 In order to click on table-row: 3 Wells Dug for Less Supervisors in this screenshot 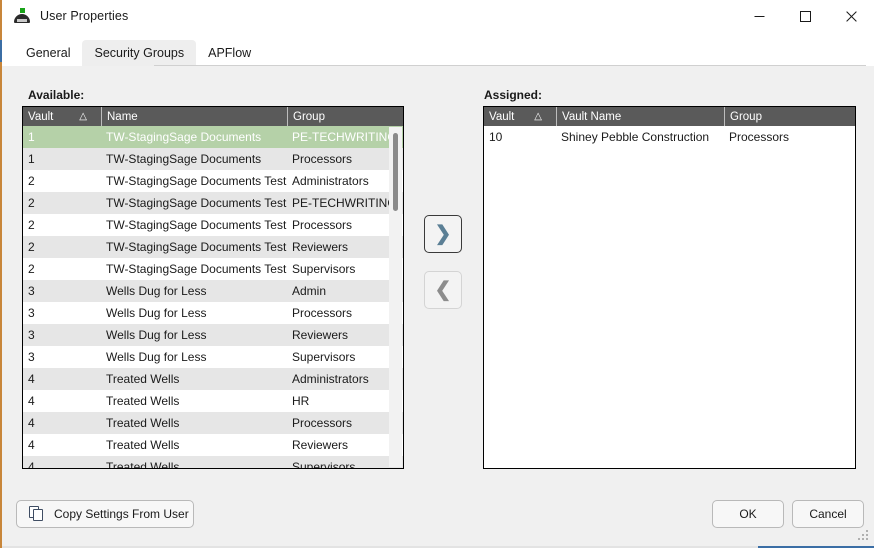, I will do `click(213, 357)`.